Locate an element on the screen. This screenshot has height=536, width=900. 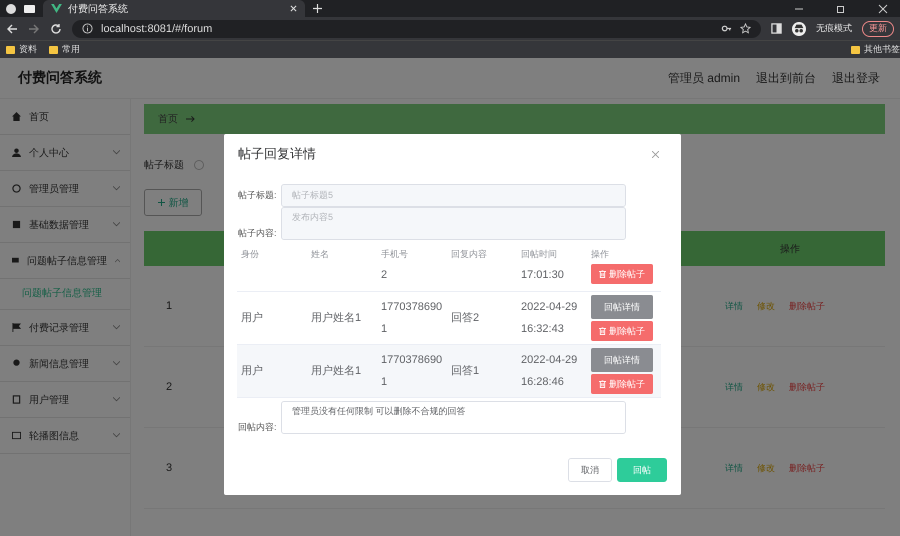
breadcrumb-link: 首页 is located at coordinates (168, 119).